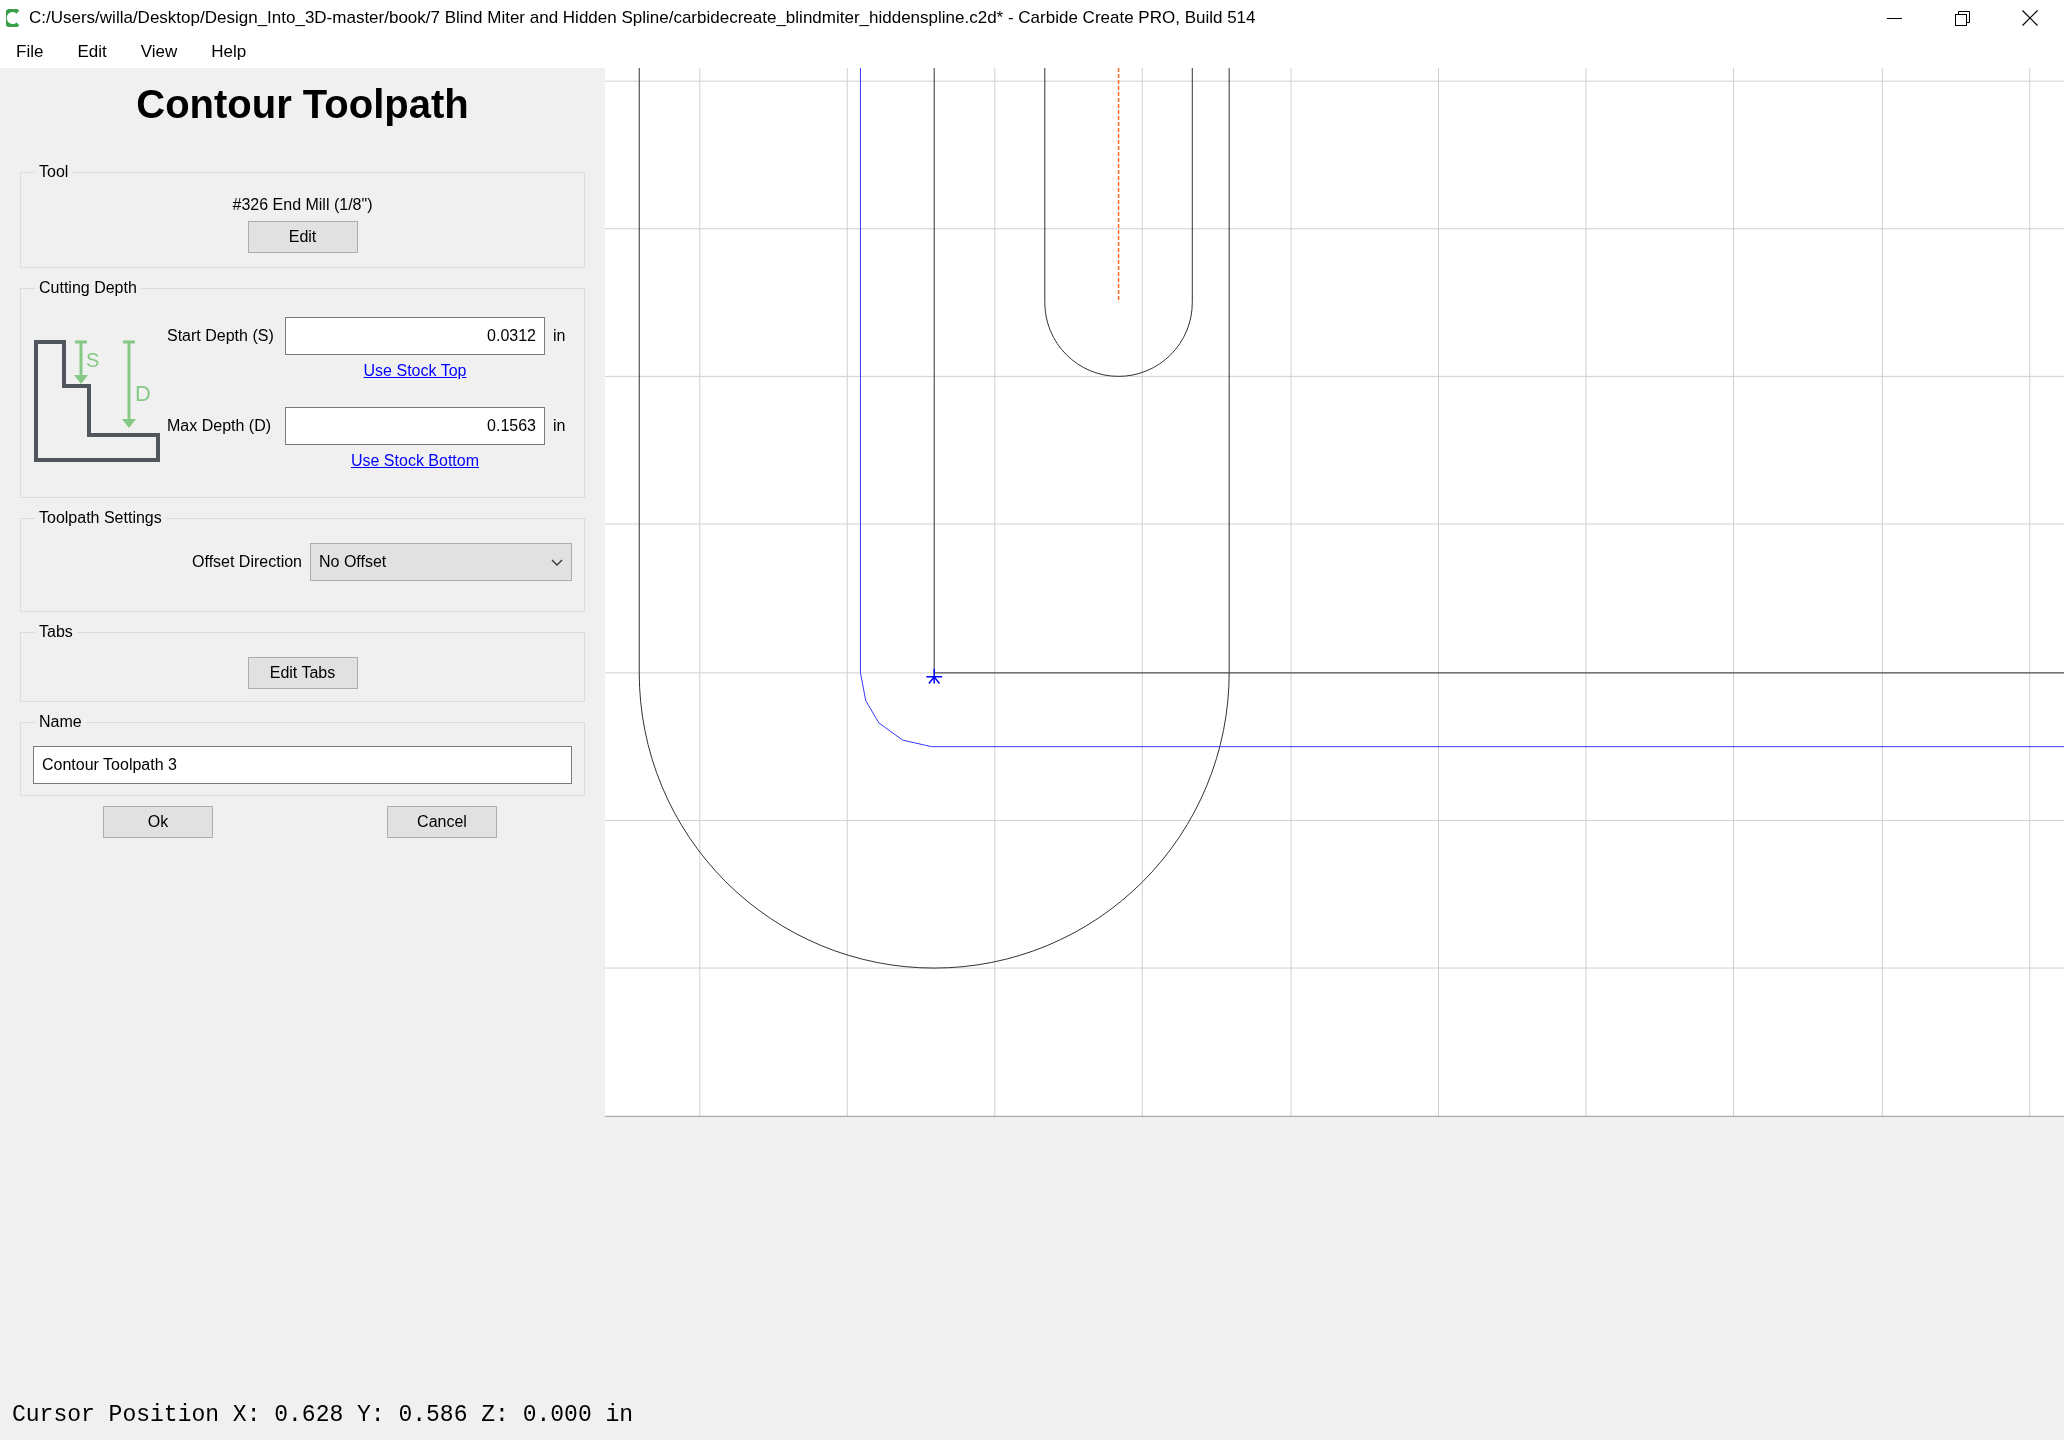 The width and height of the screenshot is (2064, 1440). What do you see at coordinates (302, 205) in the screenshot?
I see `tool-name: #326 End Mill (1/8")` at bounding box center [302, 205].